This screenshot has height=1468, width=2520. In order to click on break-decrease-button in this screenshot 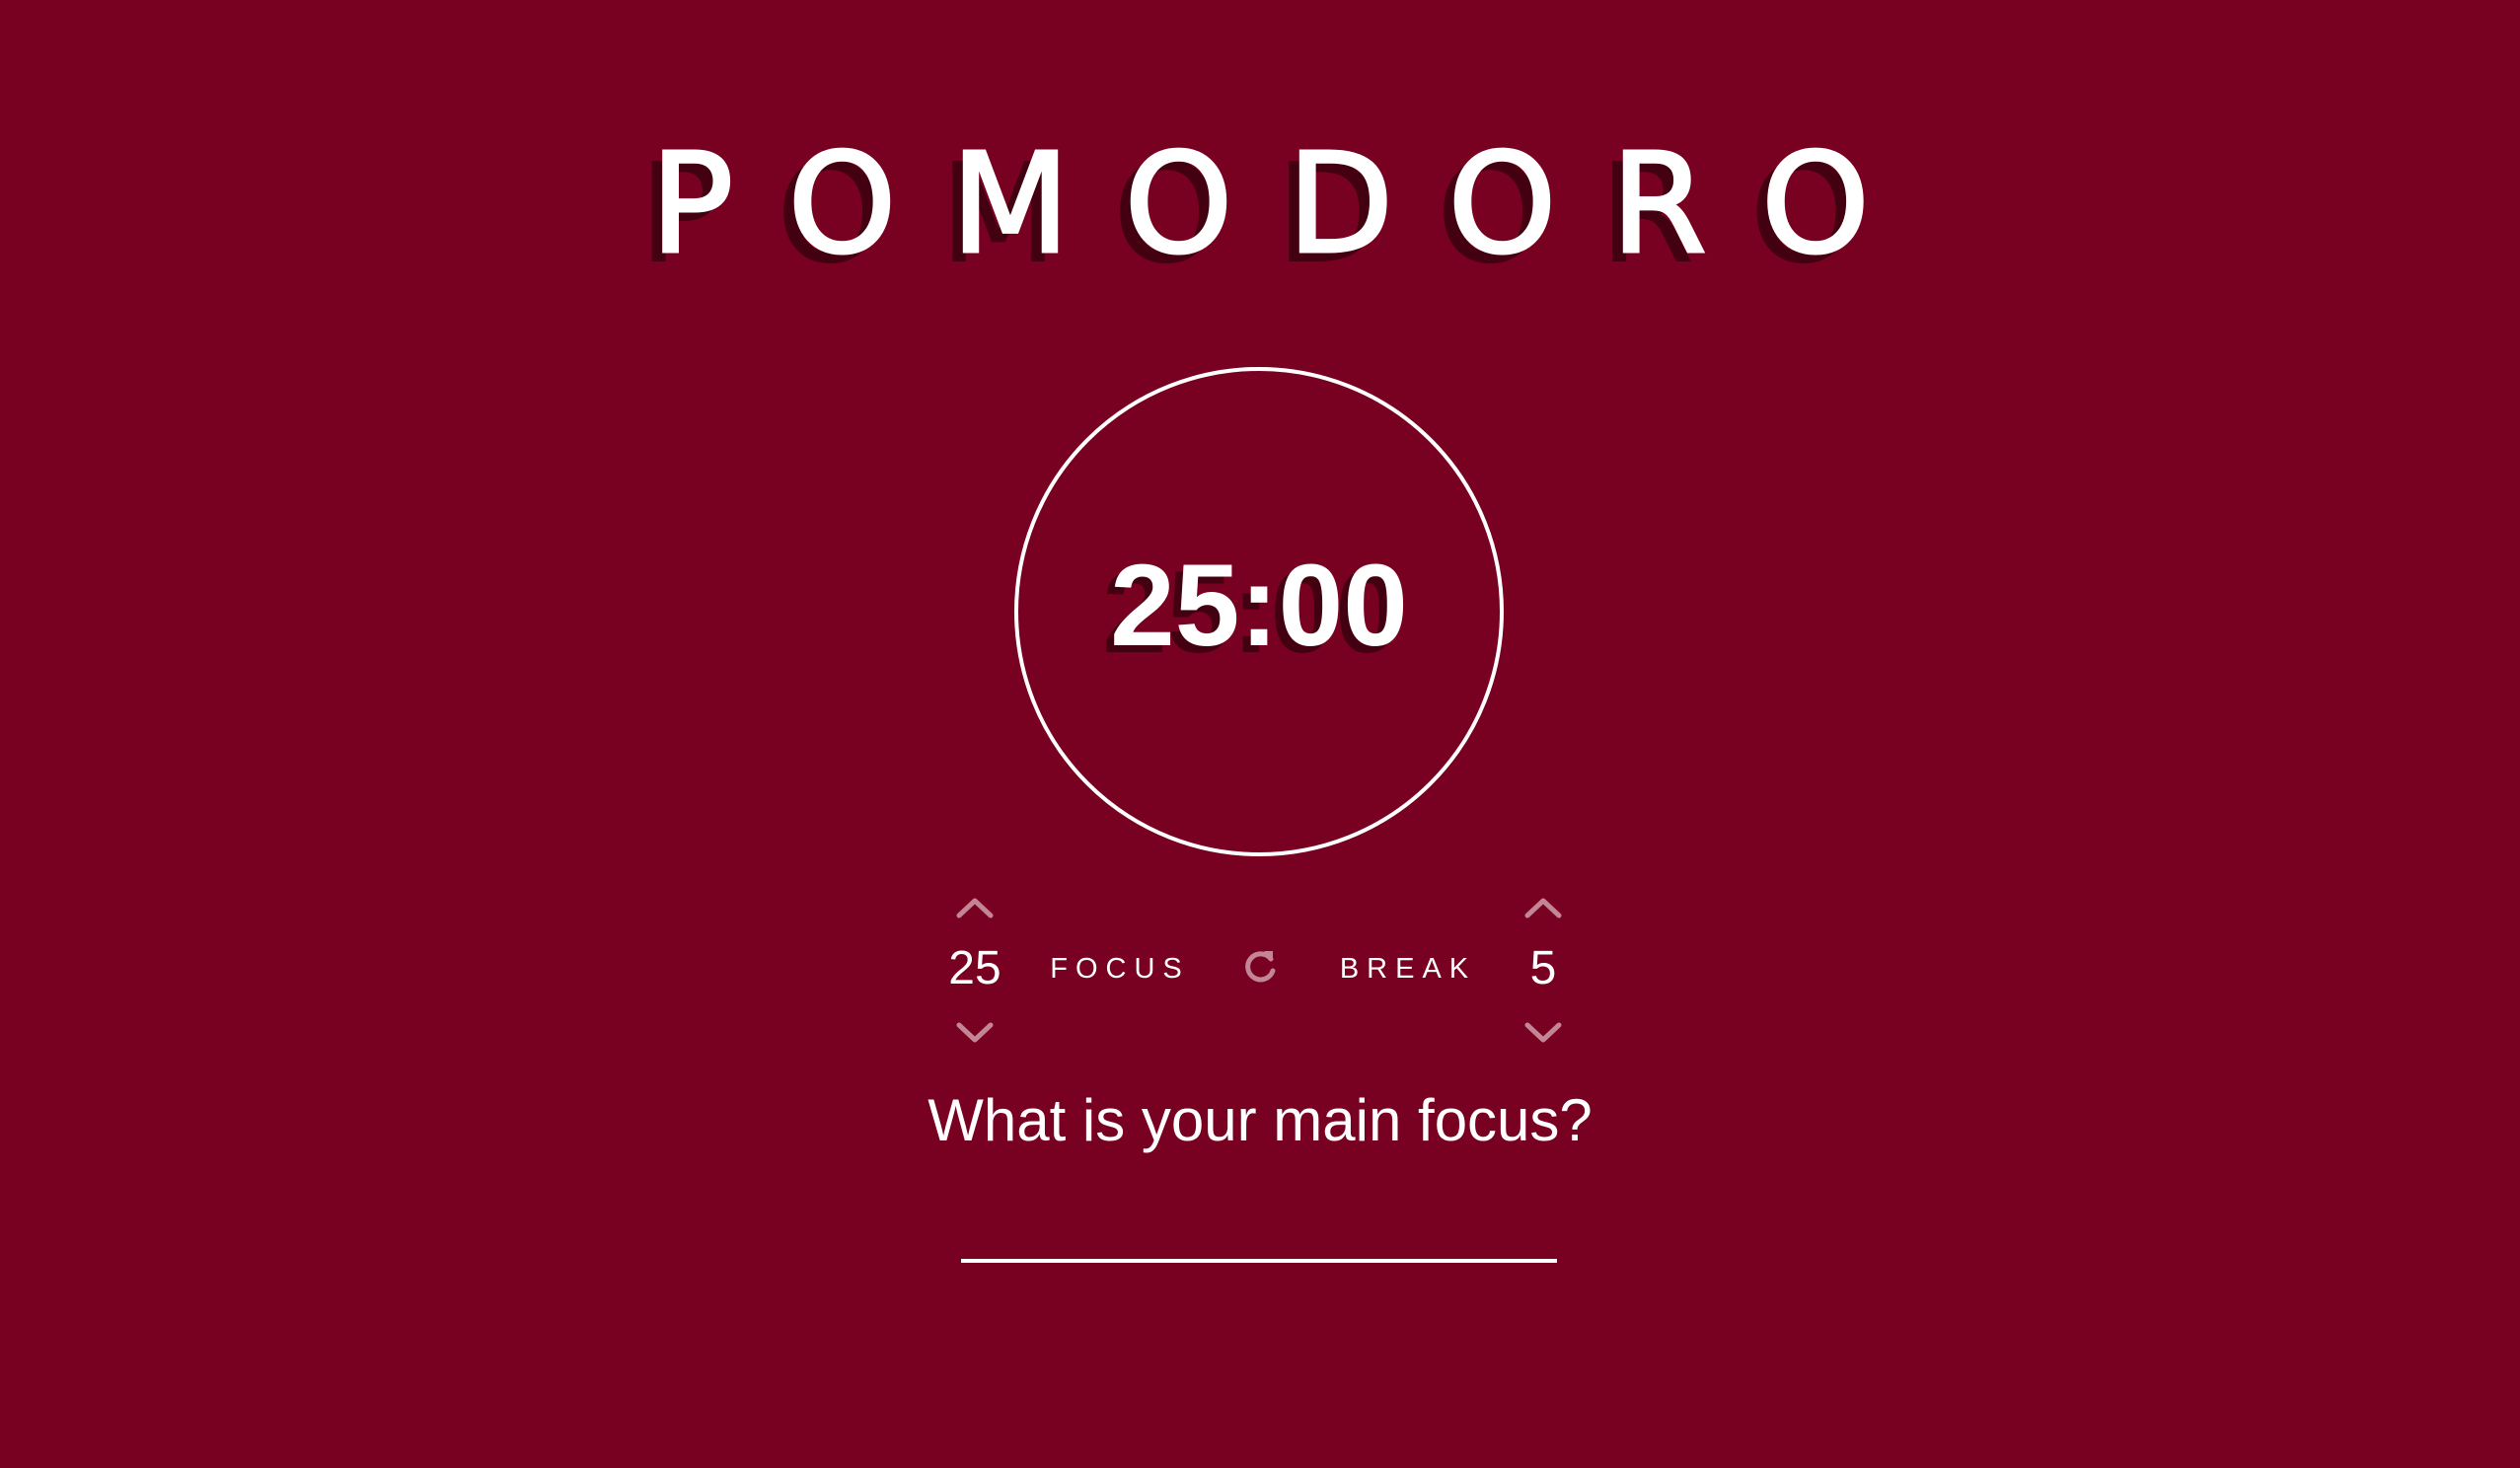, I will do `click(1543, 1033)`.